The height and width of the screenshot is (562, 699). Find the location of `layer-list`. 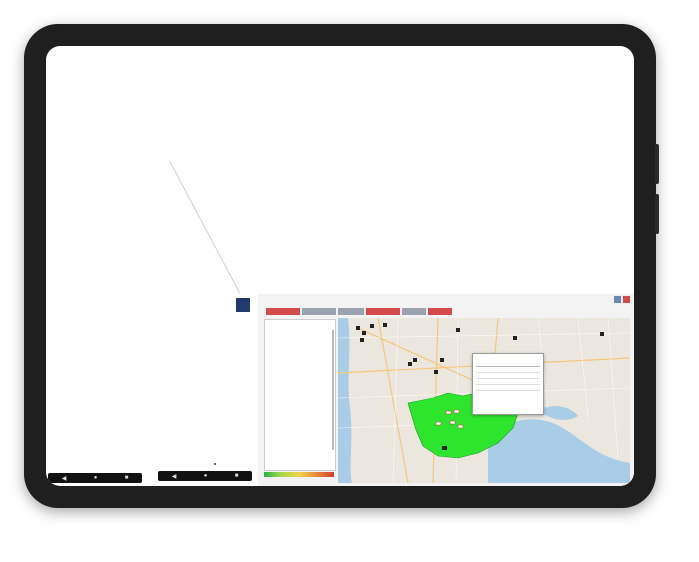

layer-list is located at coordinates (300, 381).